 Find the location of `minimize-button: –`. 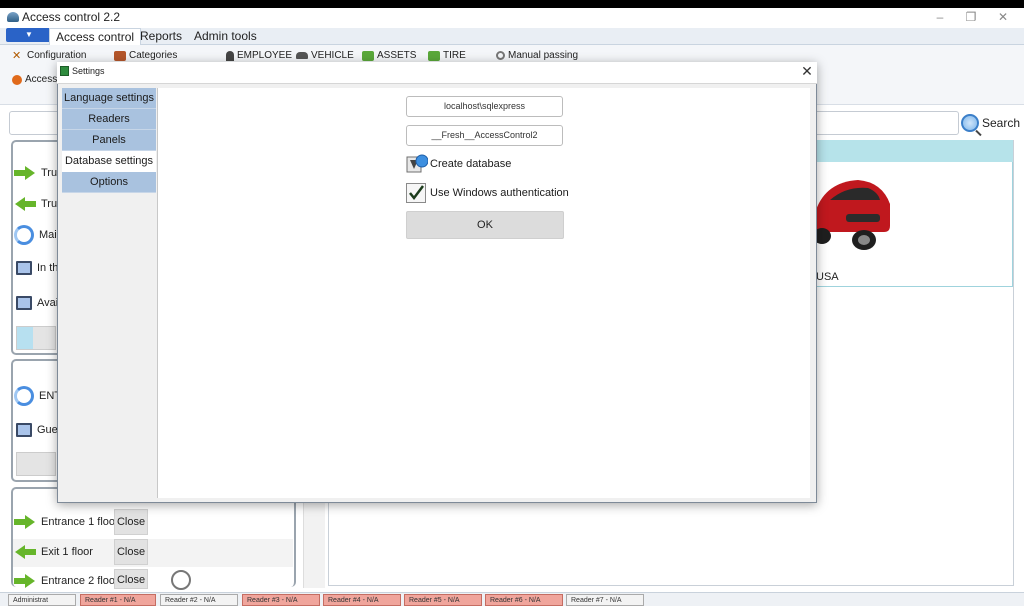

minimize-button: – is located at coordinates (940, 17).